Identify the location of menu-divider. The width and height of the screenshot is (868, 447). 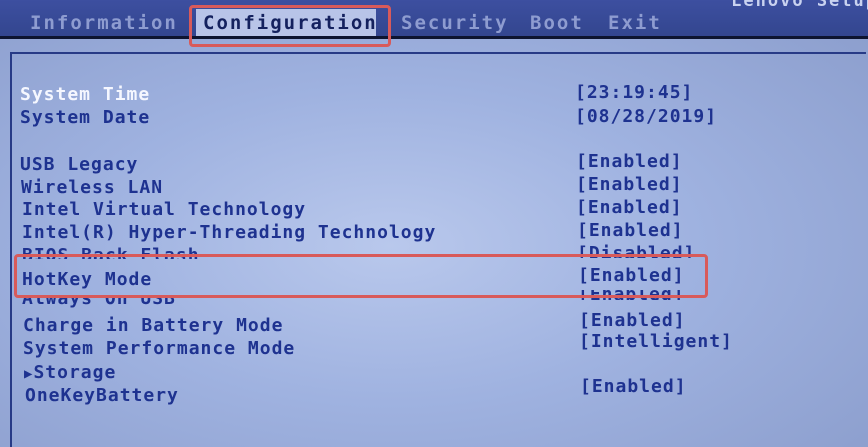
(434, 37).